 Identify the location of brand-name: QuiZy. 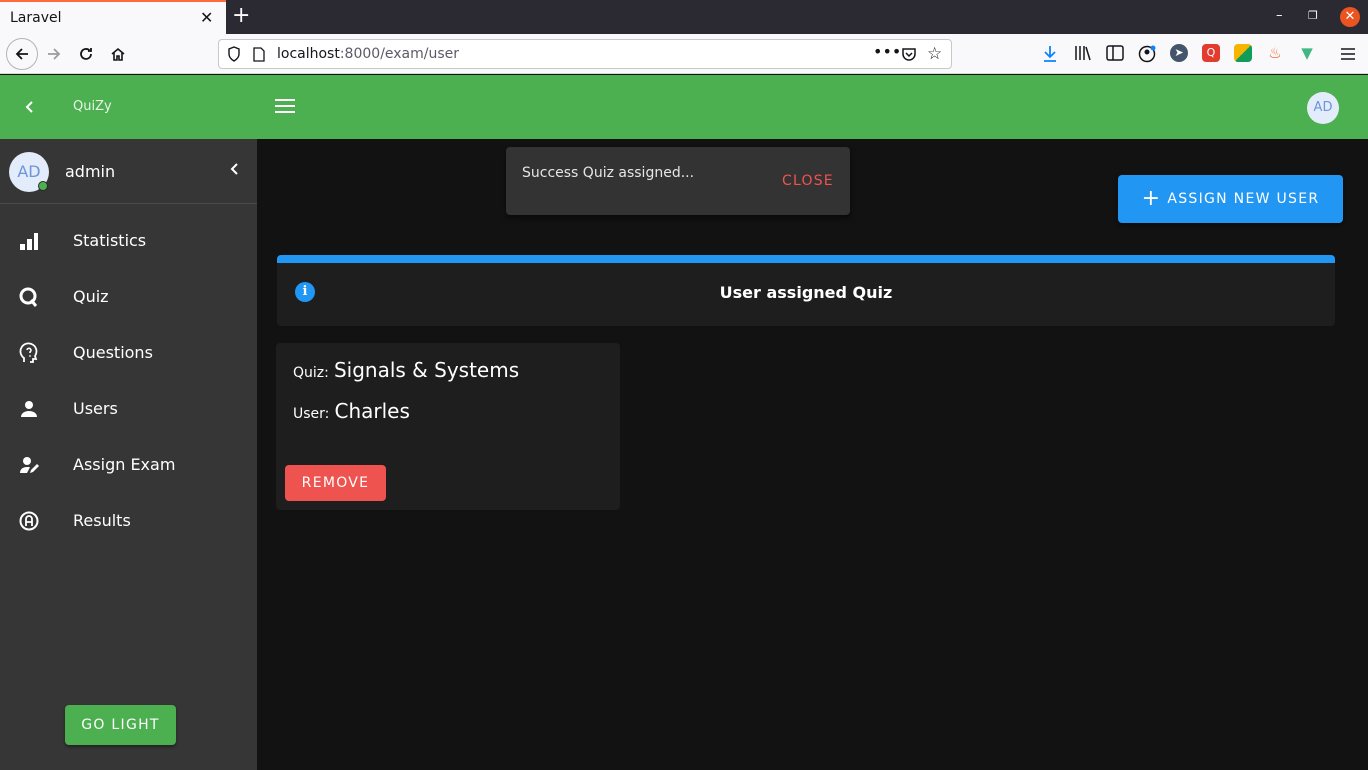
(92, 106).